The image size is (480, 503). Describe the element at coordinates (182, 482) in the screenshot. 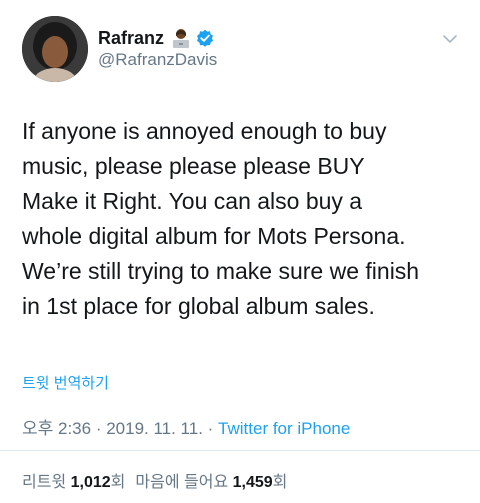

I see `likes-label: 마음에 들어요` at that location.